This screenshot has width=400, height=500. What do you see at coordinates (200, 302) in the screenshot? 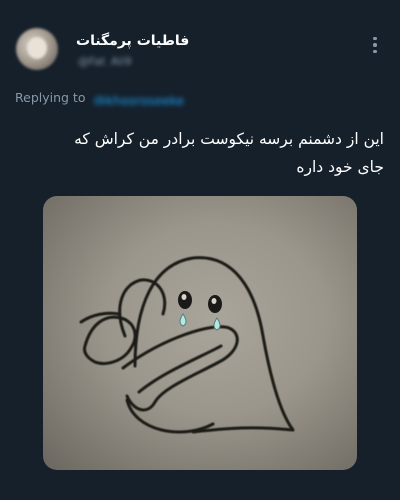
I see `eyes` at bounding box center [200, 302].